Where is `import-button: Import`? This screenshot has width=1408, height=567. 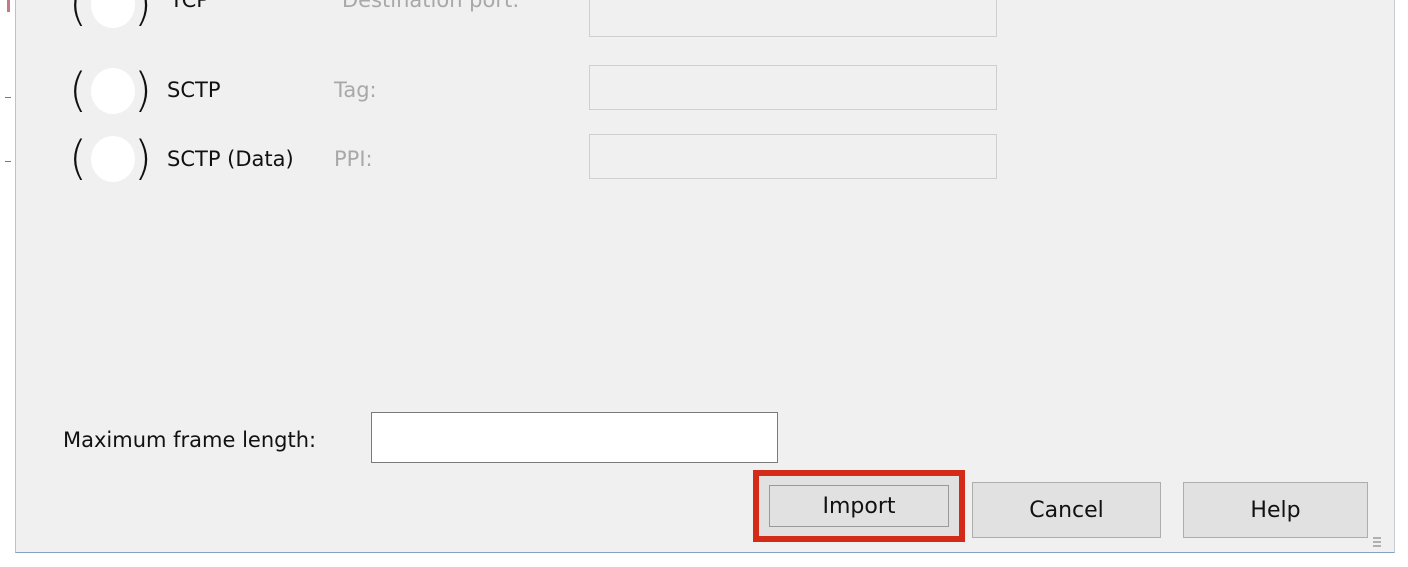
import-button: Import is located at coordinates (859, 506).